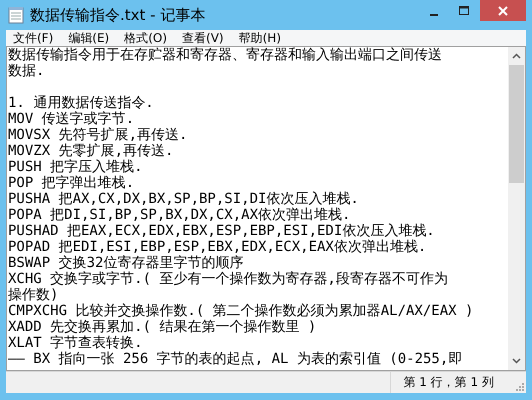 This screenshot has height=400, width=532. What do you see at coordinates (36, 38) in the screenshot?
I see `menu-item: 文件(F)` at bounding box center [36, 38].